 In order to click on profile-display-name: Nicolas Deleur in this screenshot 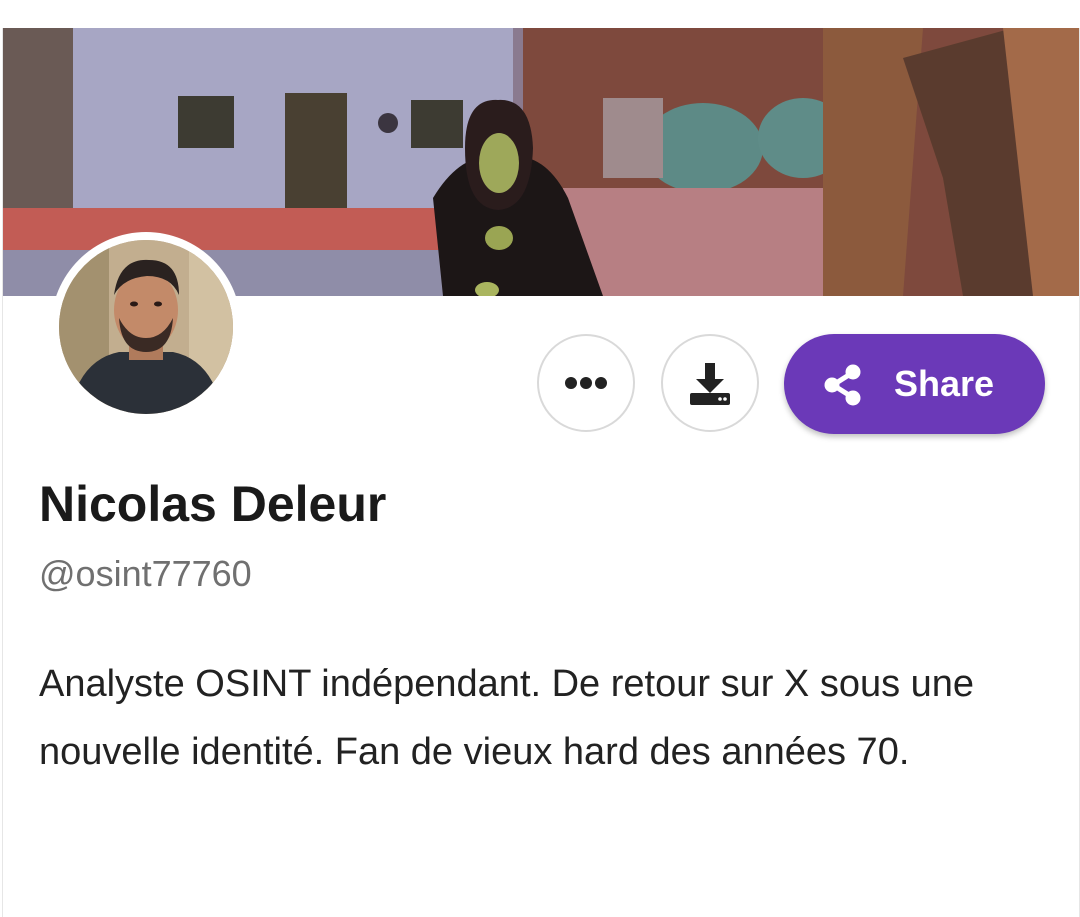, I will do `click(213, 504)`.